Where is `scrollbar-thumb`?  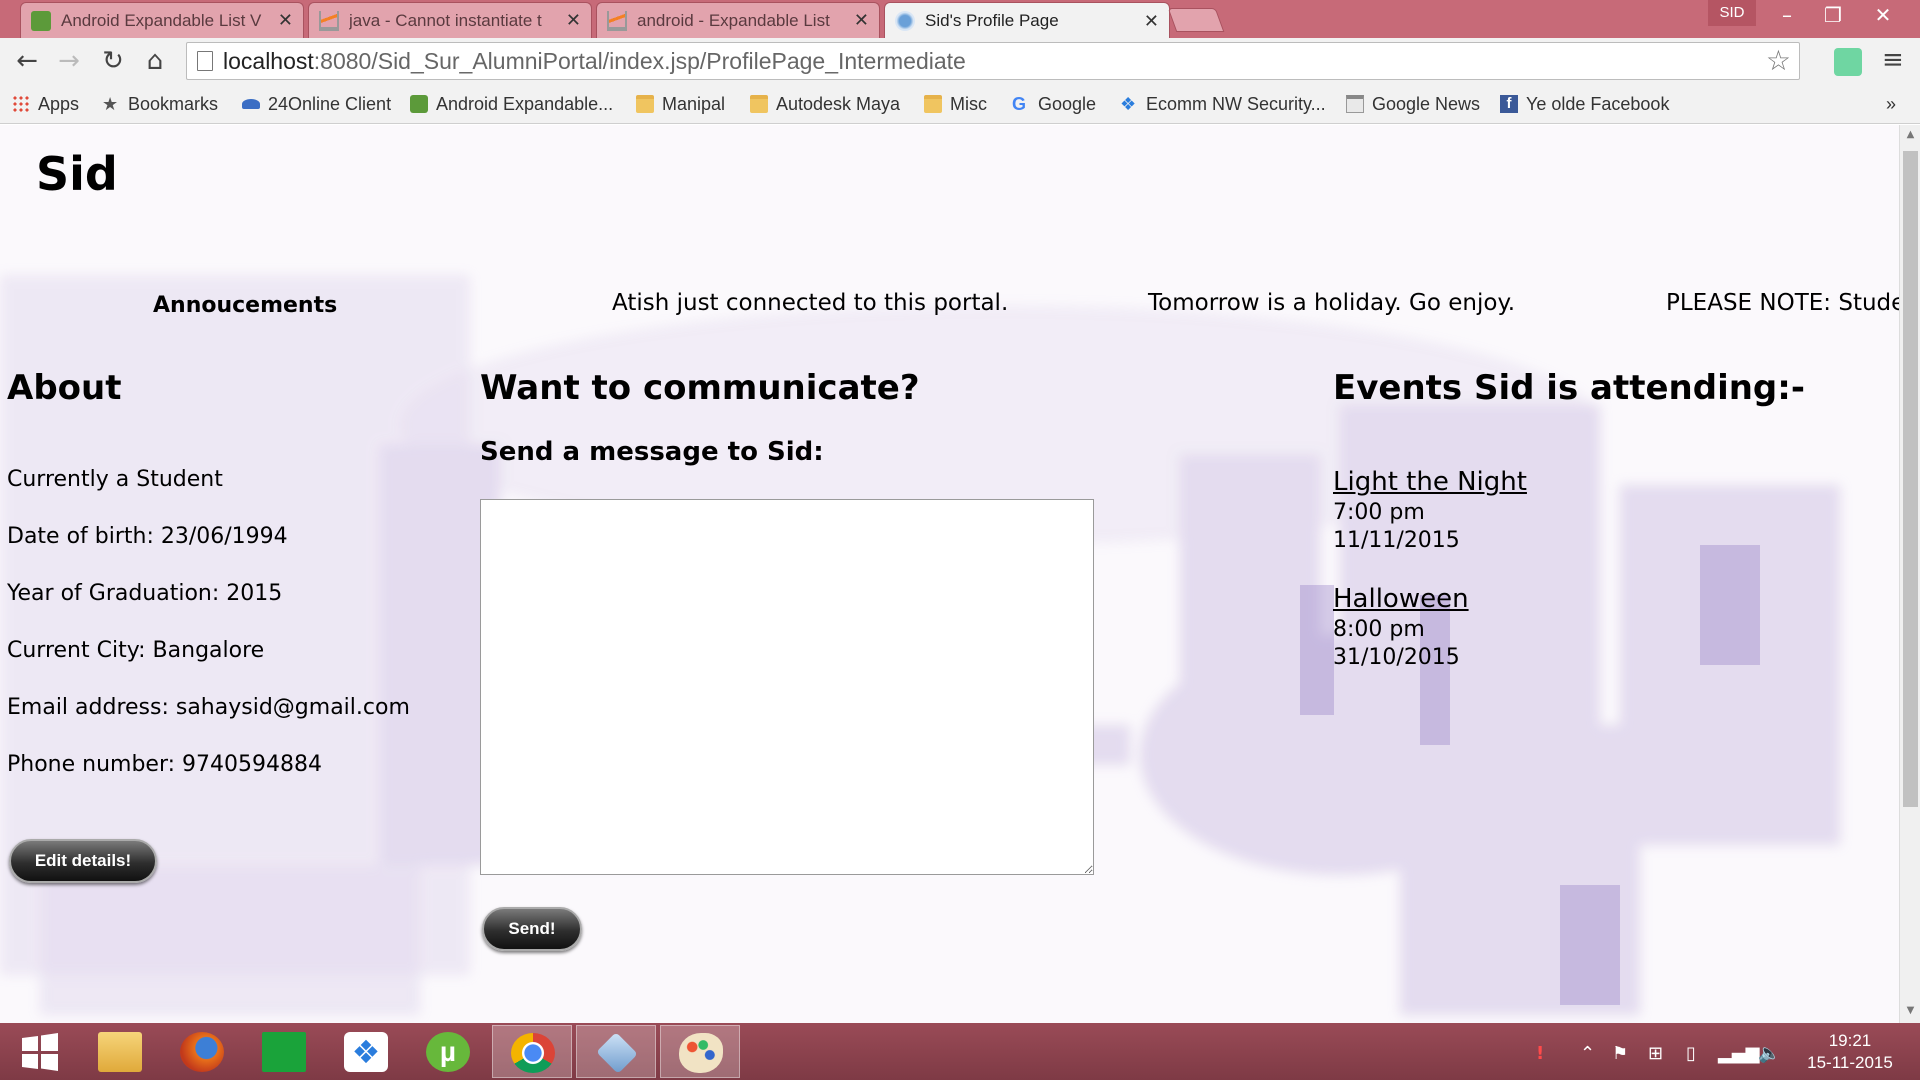 scrollbar-thumb is located at coordinates (1910, 479).